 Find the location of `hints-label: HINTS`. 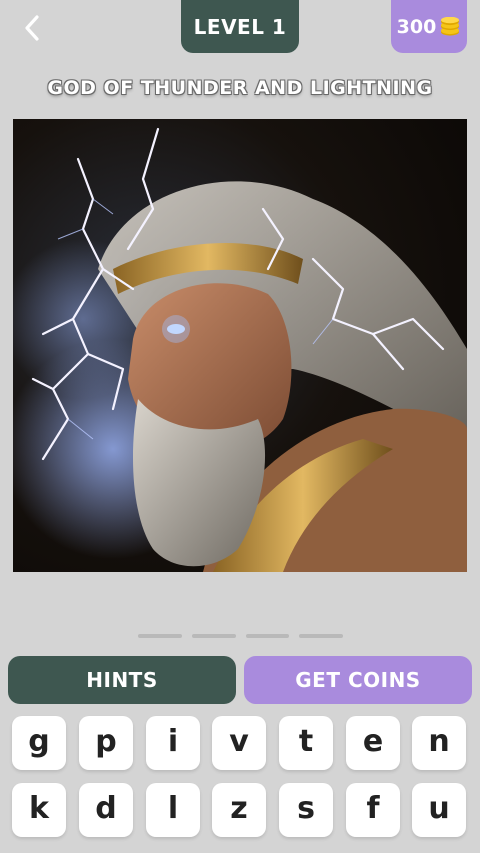

hints-label: HINTS is located at coordinates (122, 680).